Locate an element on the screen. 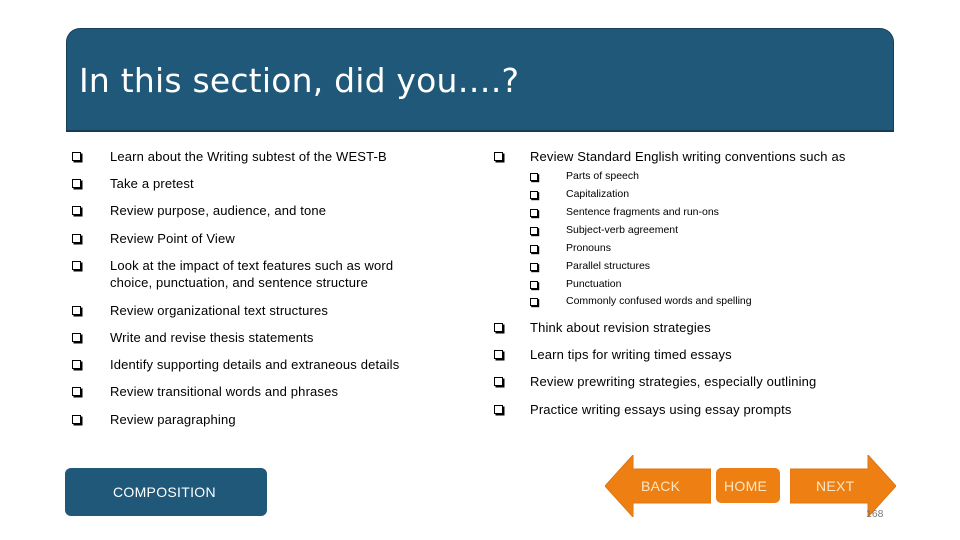 The image size is (960, 540). checklist-item: Write and revise thesis statements is located at coordinates (212, 337).